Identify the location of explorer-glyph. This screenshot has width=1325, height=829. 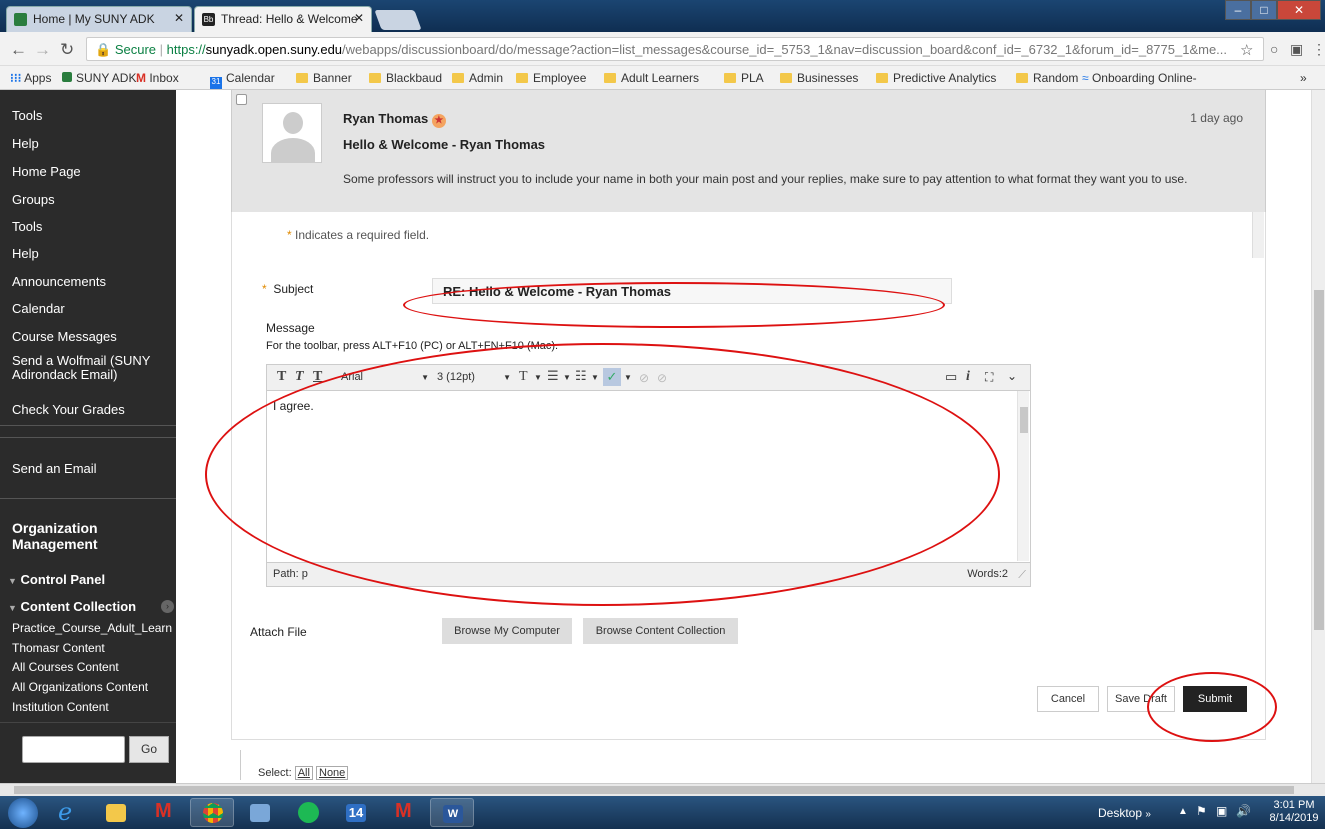
(116, 813).